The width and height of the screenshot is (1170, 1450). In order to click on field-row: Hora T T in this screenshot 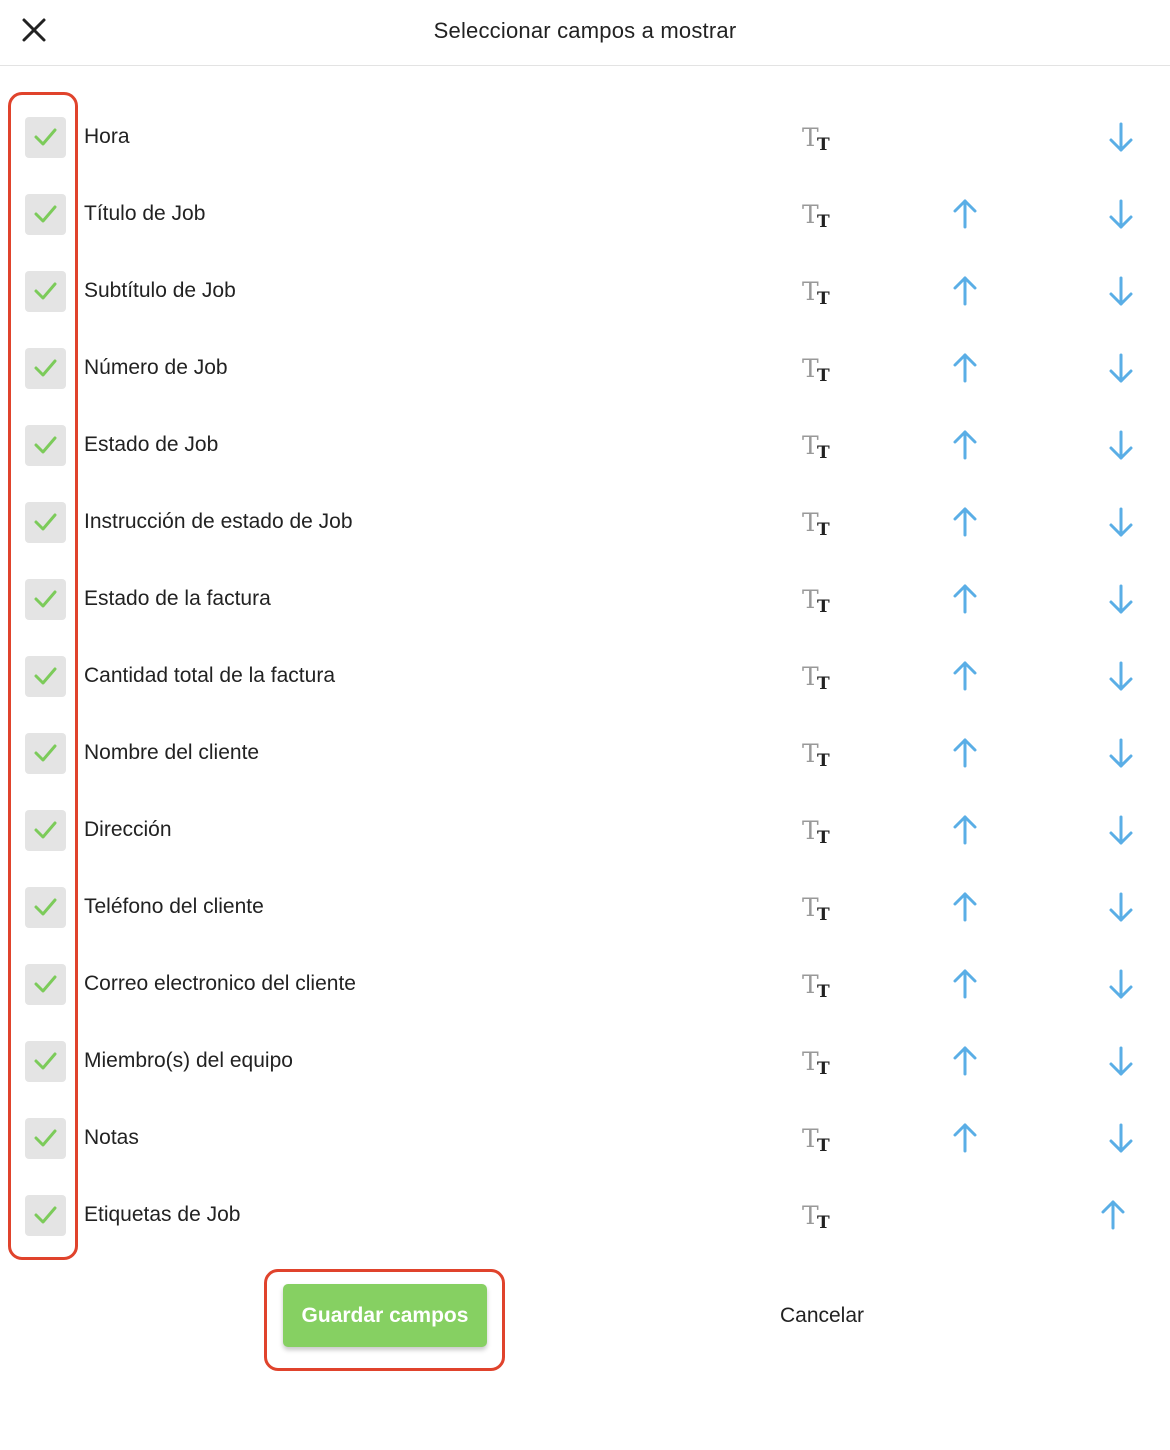, I will do `click(585, 137)`.